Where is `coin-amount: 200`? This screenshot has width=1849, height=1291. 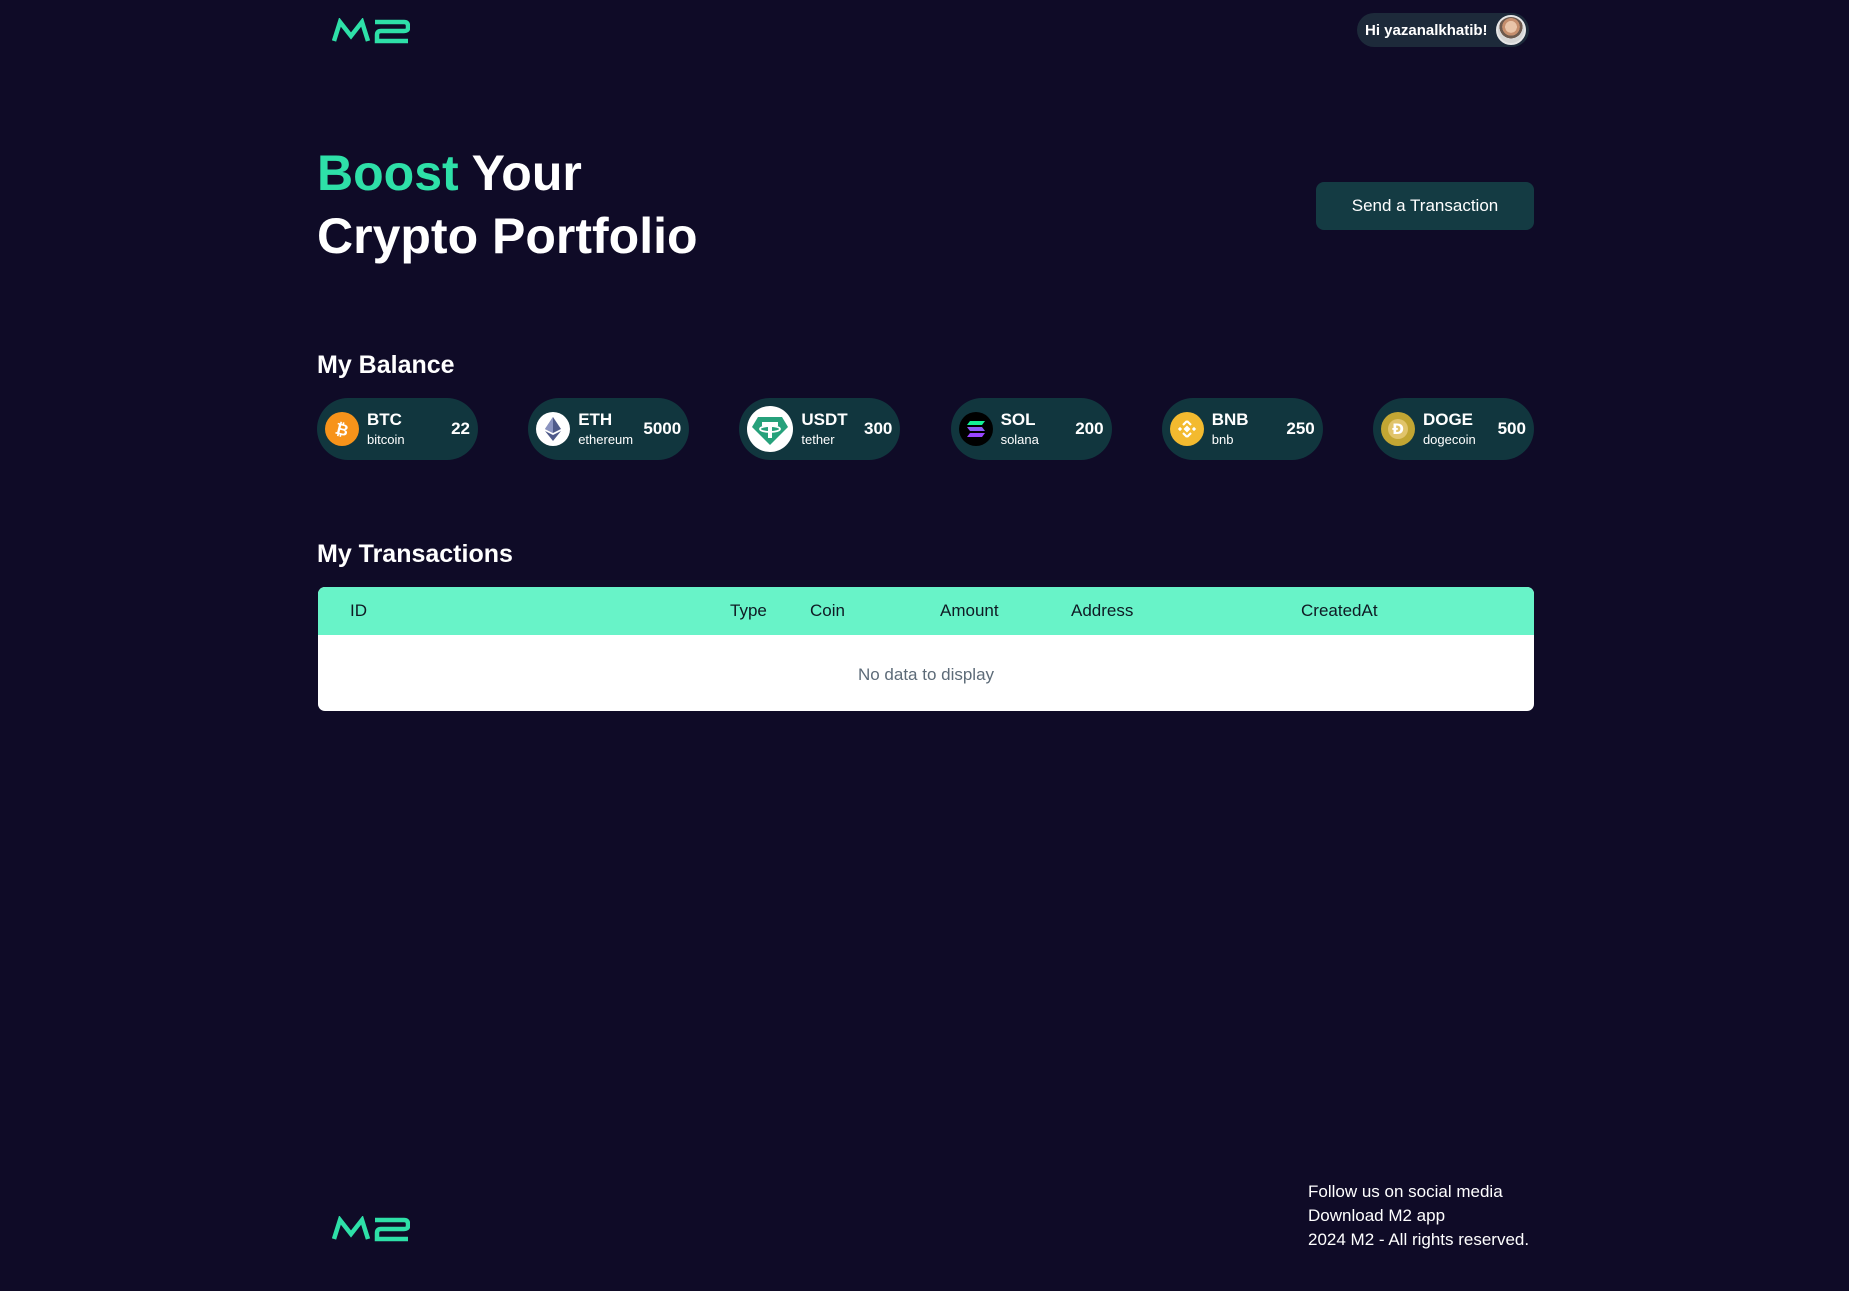 coin-amount: 200 is located at coordinates (1089, 428).